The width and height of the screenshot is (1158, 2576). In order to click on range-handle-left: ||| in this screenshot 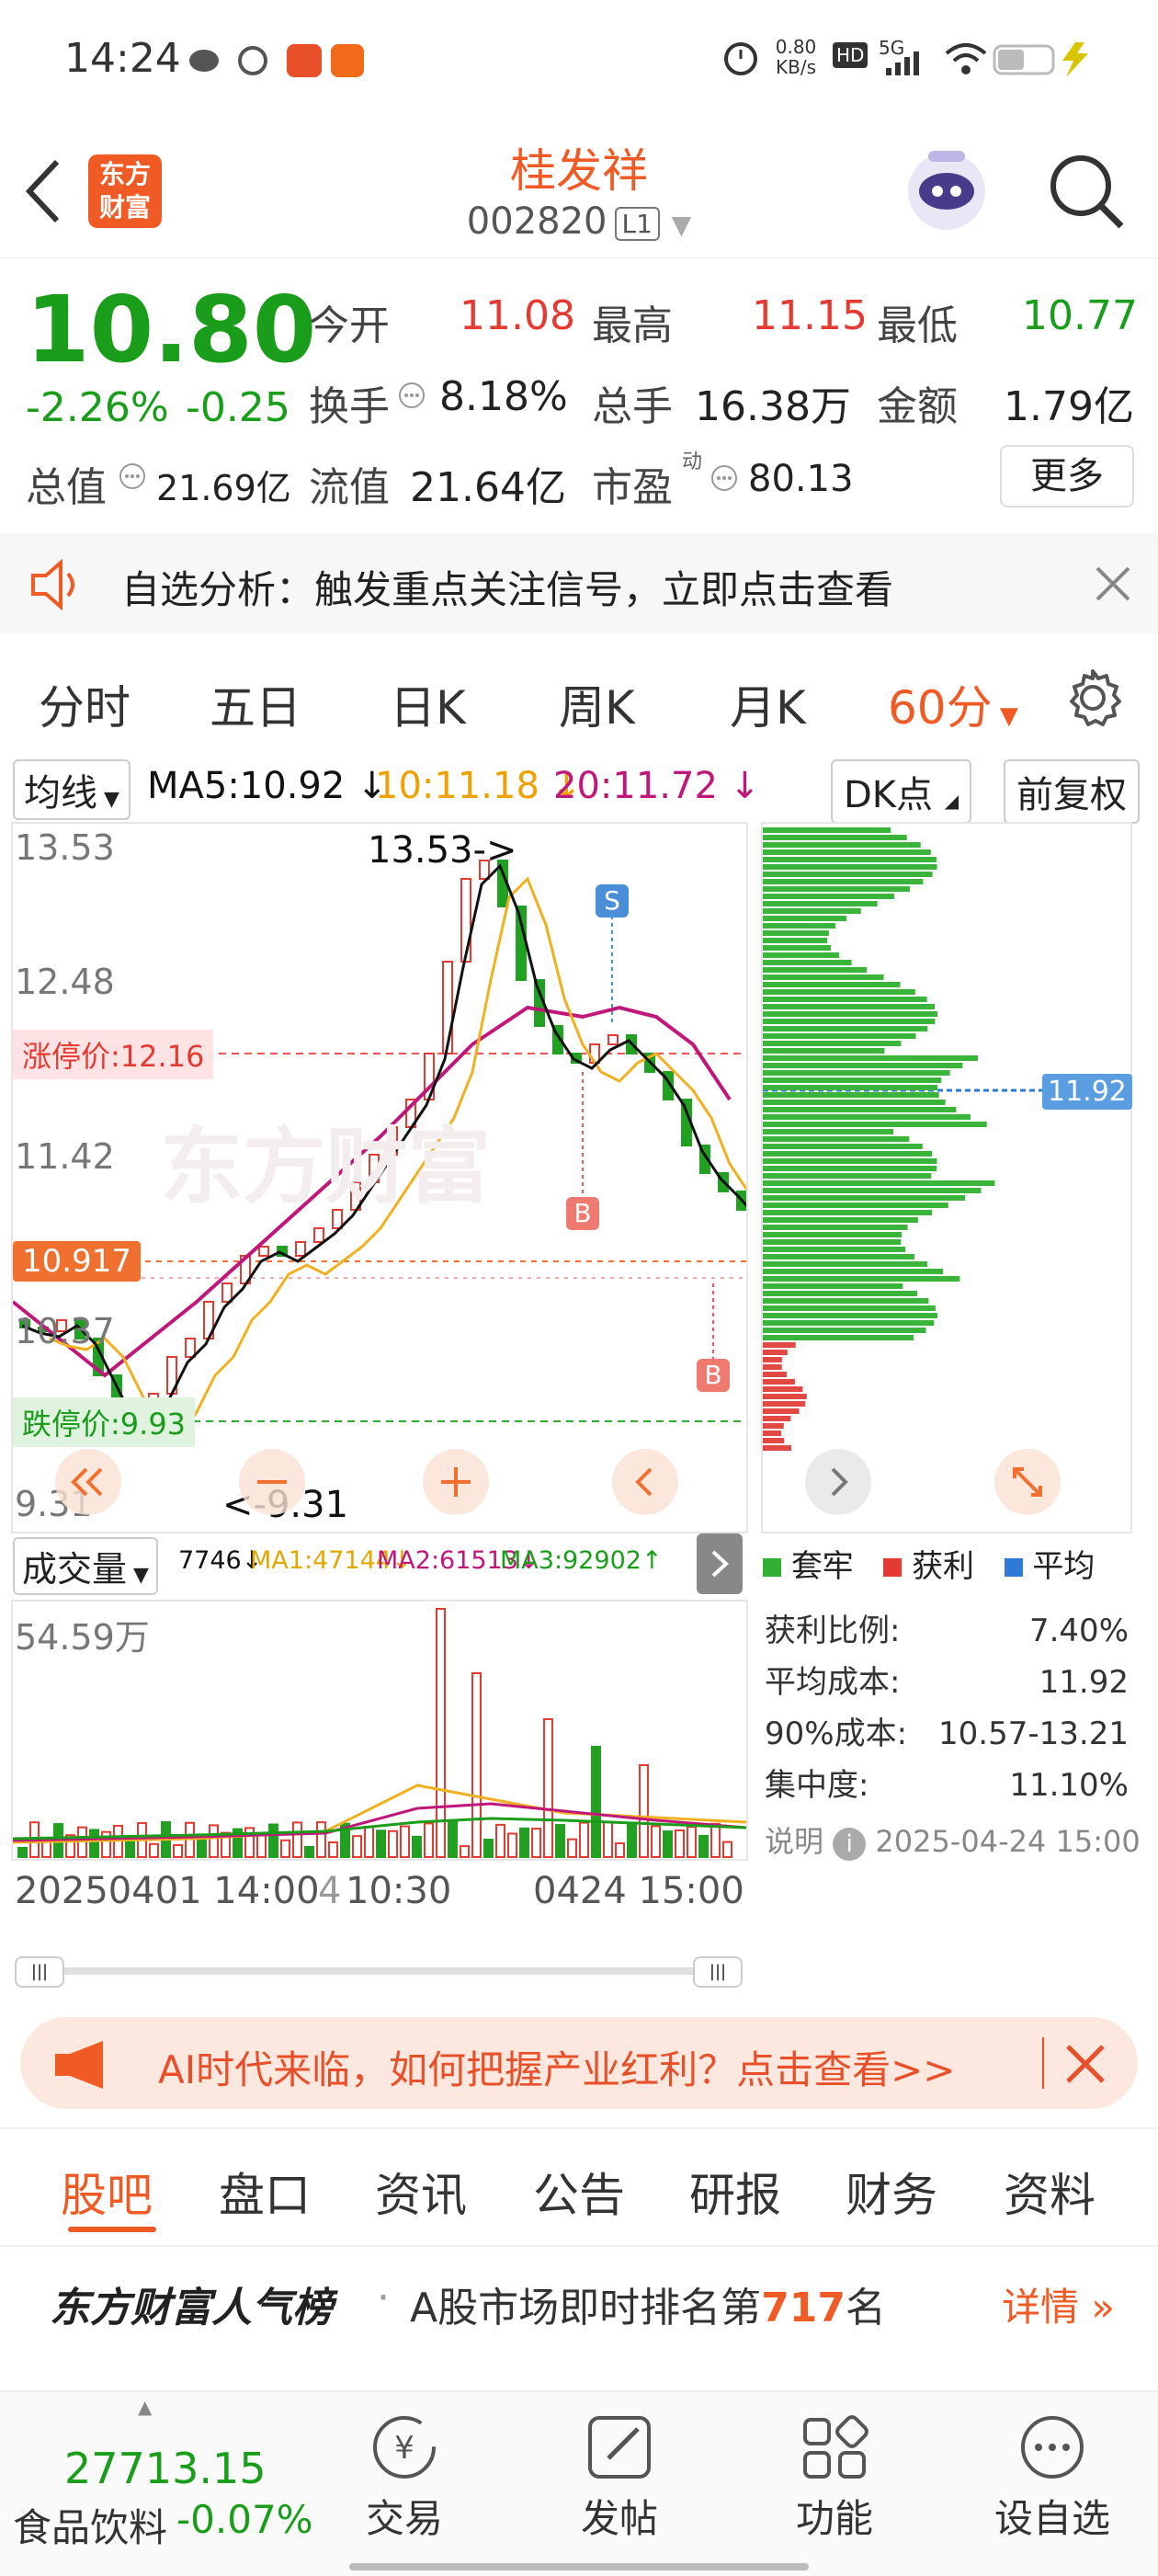, I will do `click(40, 1972)`.